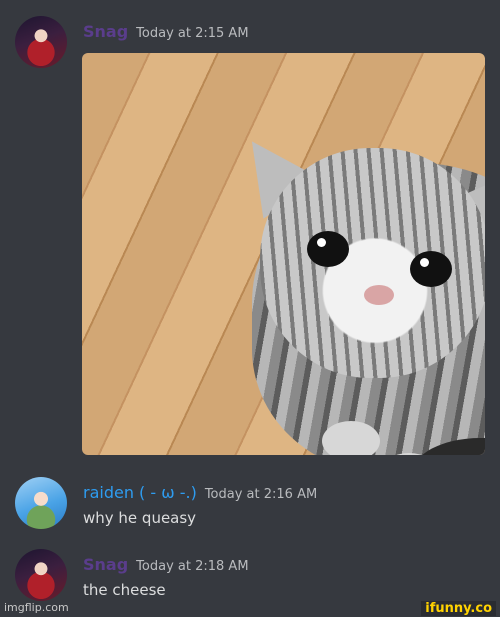 This screenshot has width=500, height=617. I want to click on cat-left-paw, so click(351, 438).